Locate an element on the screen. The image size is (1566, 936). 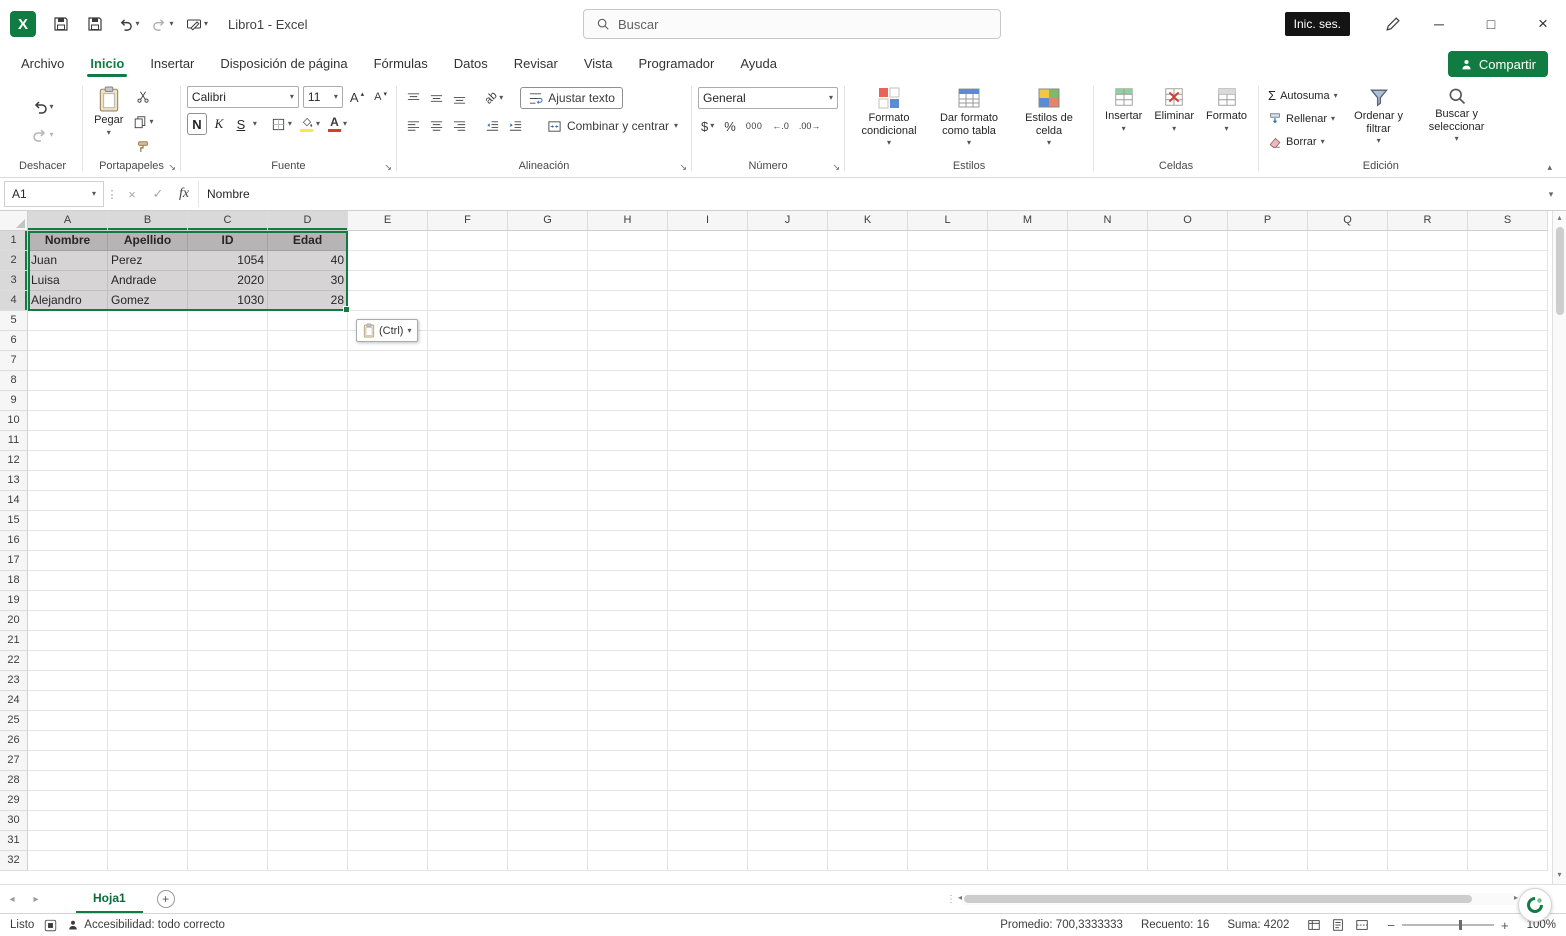
grow-font-button: A ▴ is located at coordinates (357, 97).